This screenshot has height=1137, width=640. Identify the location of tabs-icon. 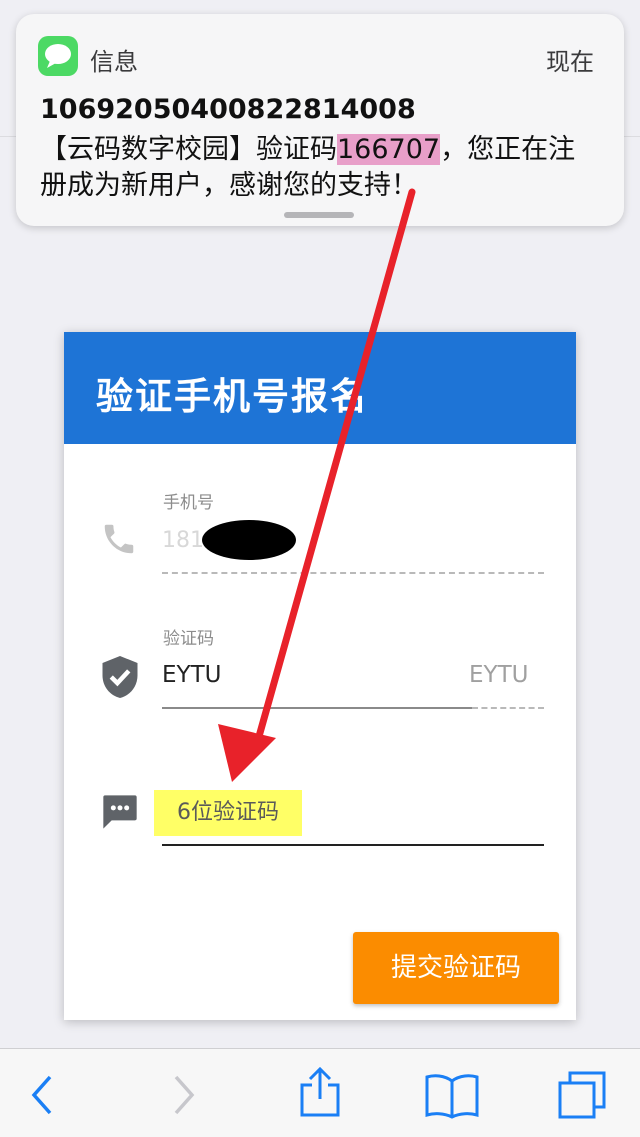
(582, 1096).